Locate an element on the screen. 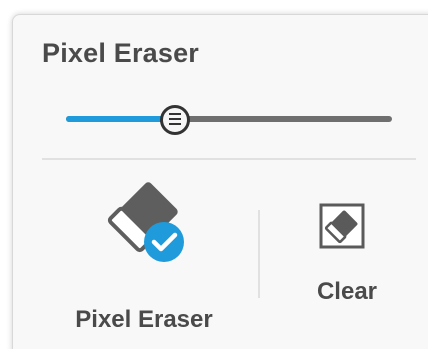  checkmark-badge-icon is located at coordinates (164, 242).